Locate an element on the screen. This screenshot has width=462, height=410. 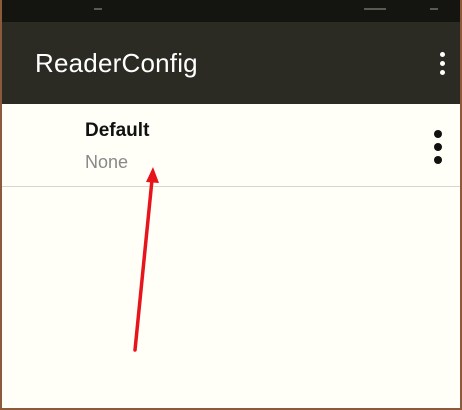
status-bar is located at coordinates (231, 11).